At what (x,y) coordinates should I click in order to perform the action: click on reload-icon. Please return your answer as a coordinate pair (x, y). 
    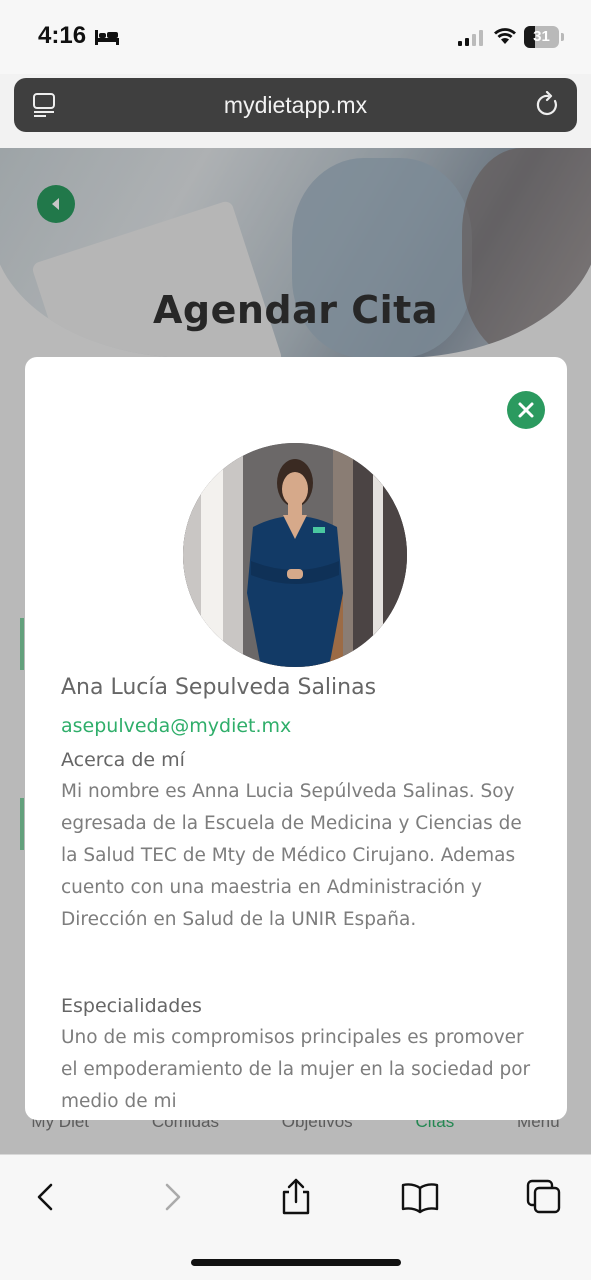
    Looking at the image, I should click on (548, 105).